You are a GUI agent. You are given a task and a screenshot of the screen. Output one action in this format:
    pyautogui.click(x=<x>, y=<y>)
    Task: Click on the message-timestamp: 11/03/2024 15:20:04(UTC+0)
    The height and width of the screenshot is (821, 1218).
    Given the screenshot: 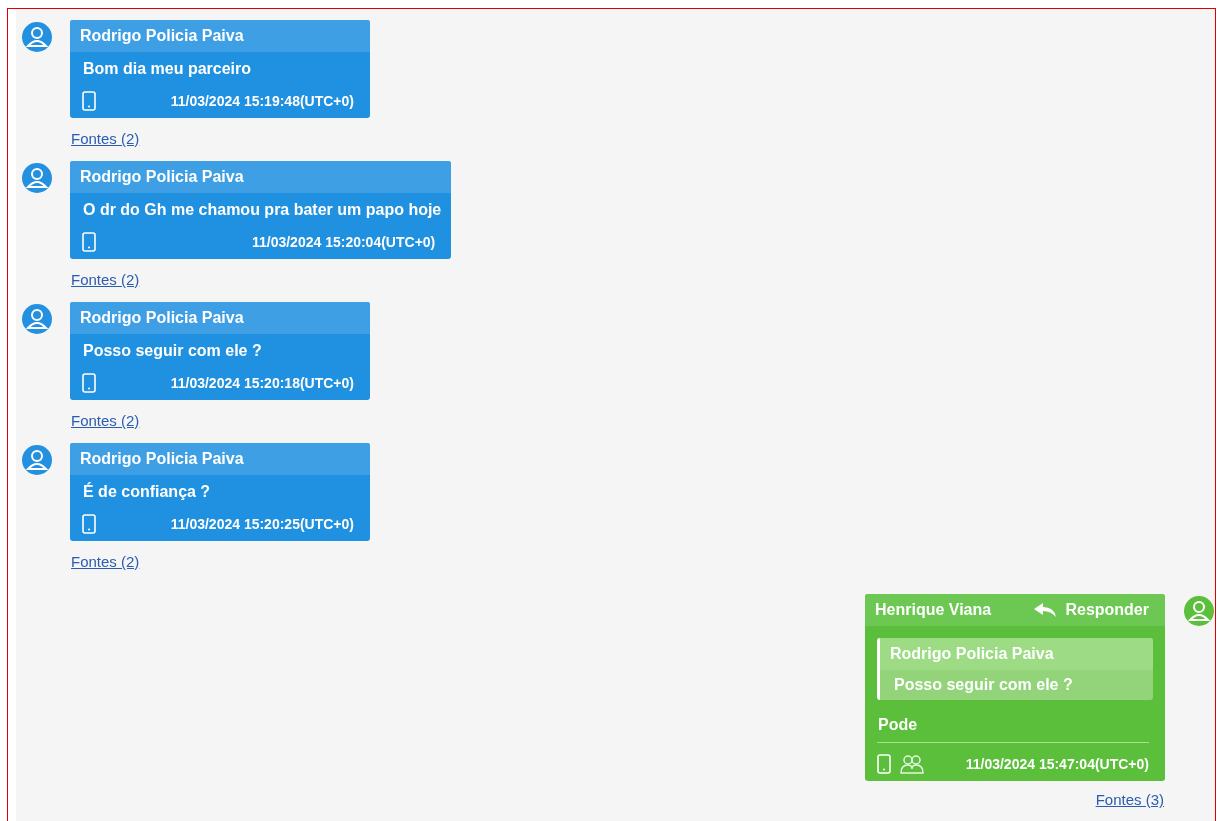 What is the action you would take?
    pyautogui.click(x=343, y=242)
    